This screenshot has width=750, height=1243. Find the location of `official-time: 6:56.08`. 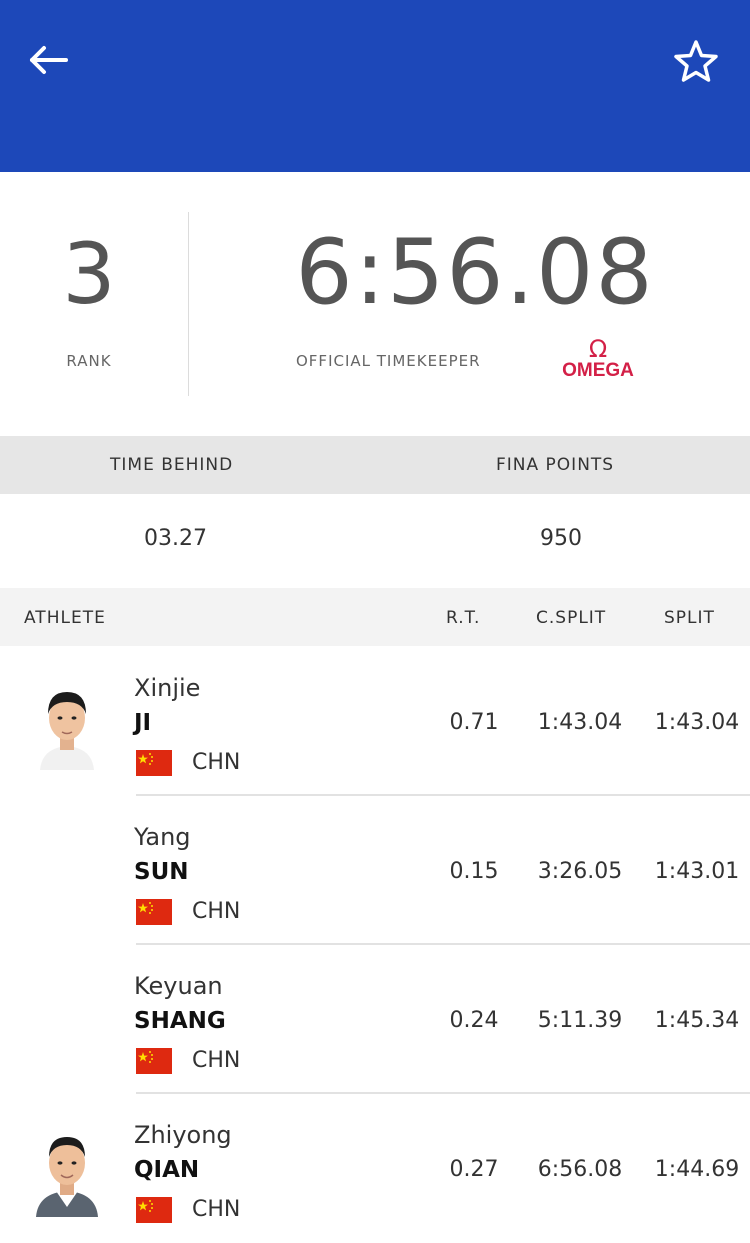

official-time: 6:56.08 is located at coordinates (475, 272).